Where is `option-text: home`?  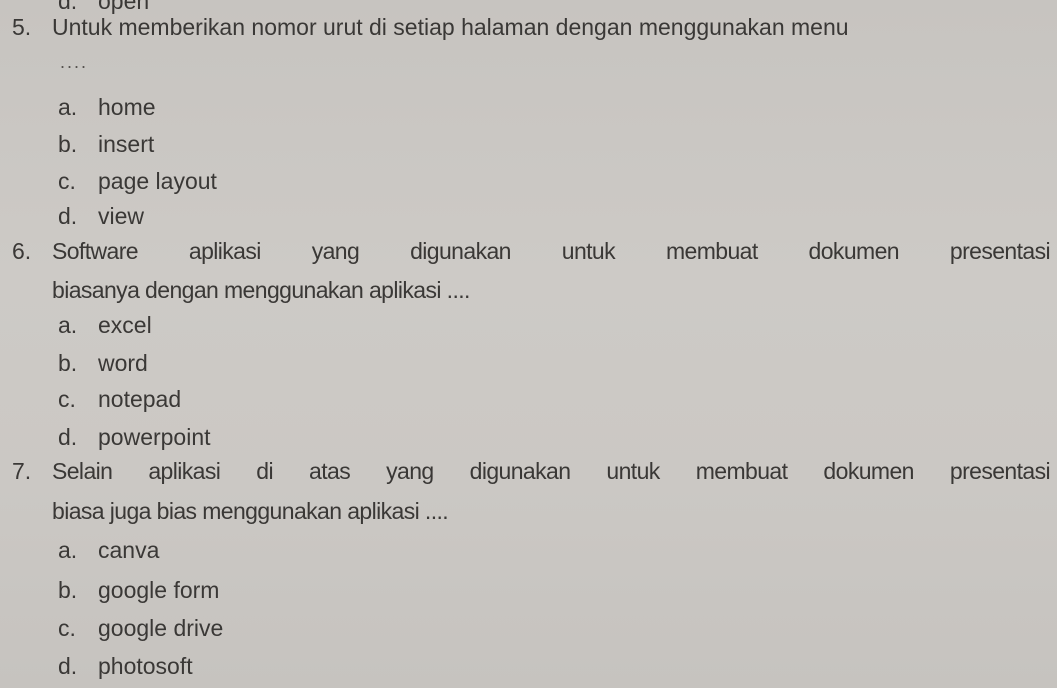
option-text: home is located at coordinates (127, 107).